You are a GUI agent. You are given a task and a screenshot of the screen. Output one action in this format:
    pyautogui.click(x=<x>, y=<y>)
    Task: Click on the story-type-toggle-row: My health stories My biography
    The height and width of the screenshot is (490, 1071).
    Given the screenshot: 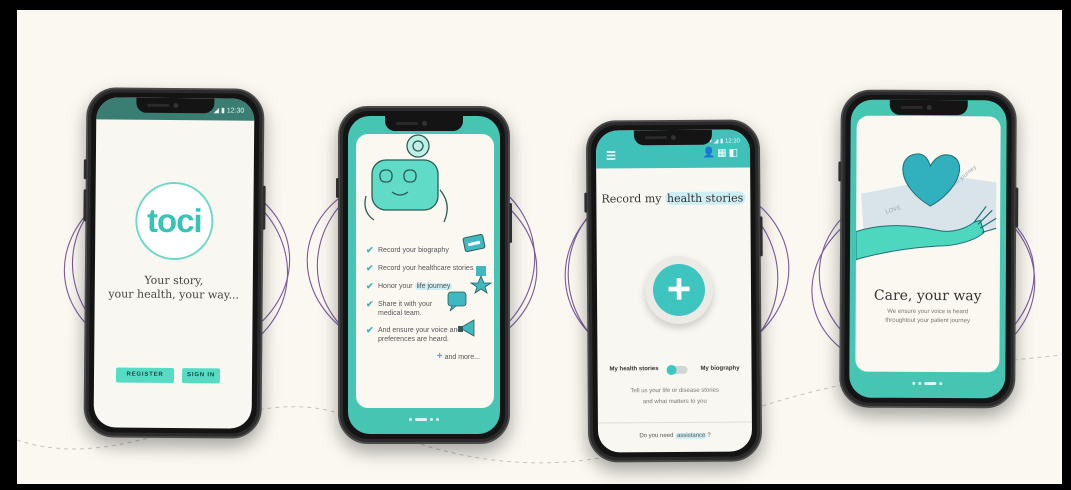 What is the action you would take?
    pyautogui.click(x=675, y=369)
    